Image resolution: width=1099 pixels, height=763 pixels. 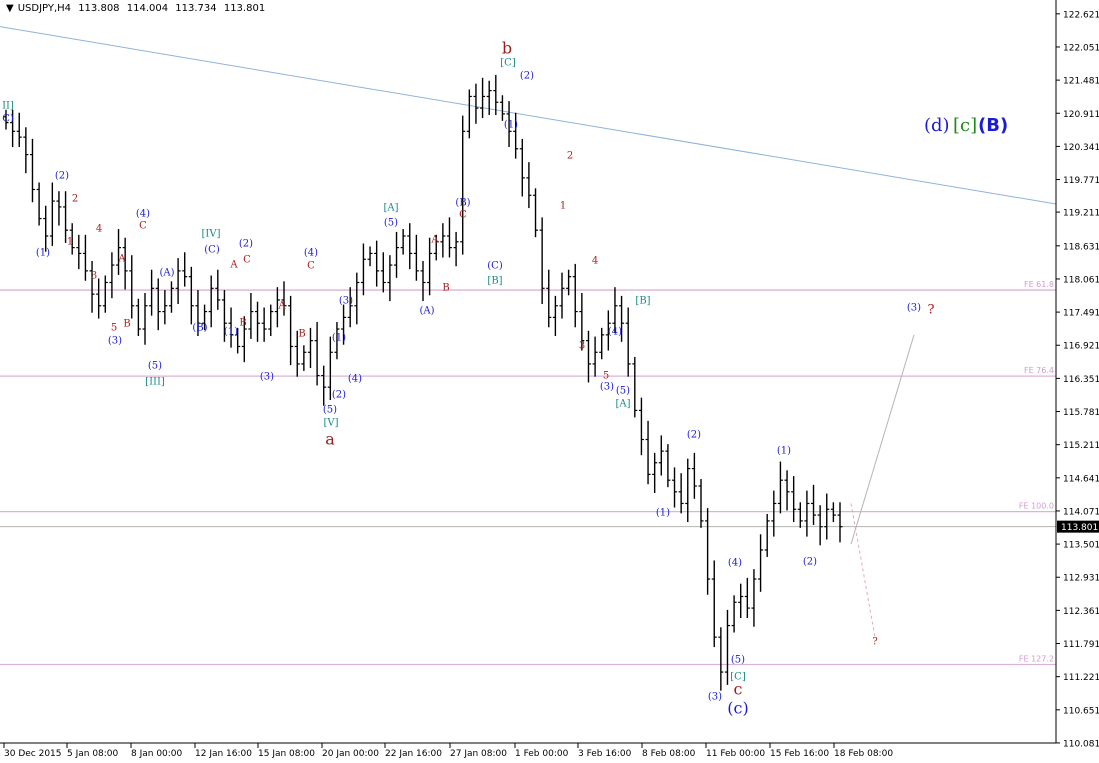 What do you see at coordinates (147, 8) in the screenshot?
I see `high-value: 114.004` at bounding box center [147, 8].